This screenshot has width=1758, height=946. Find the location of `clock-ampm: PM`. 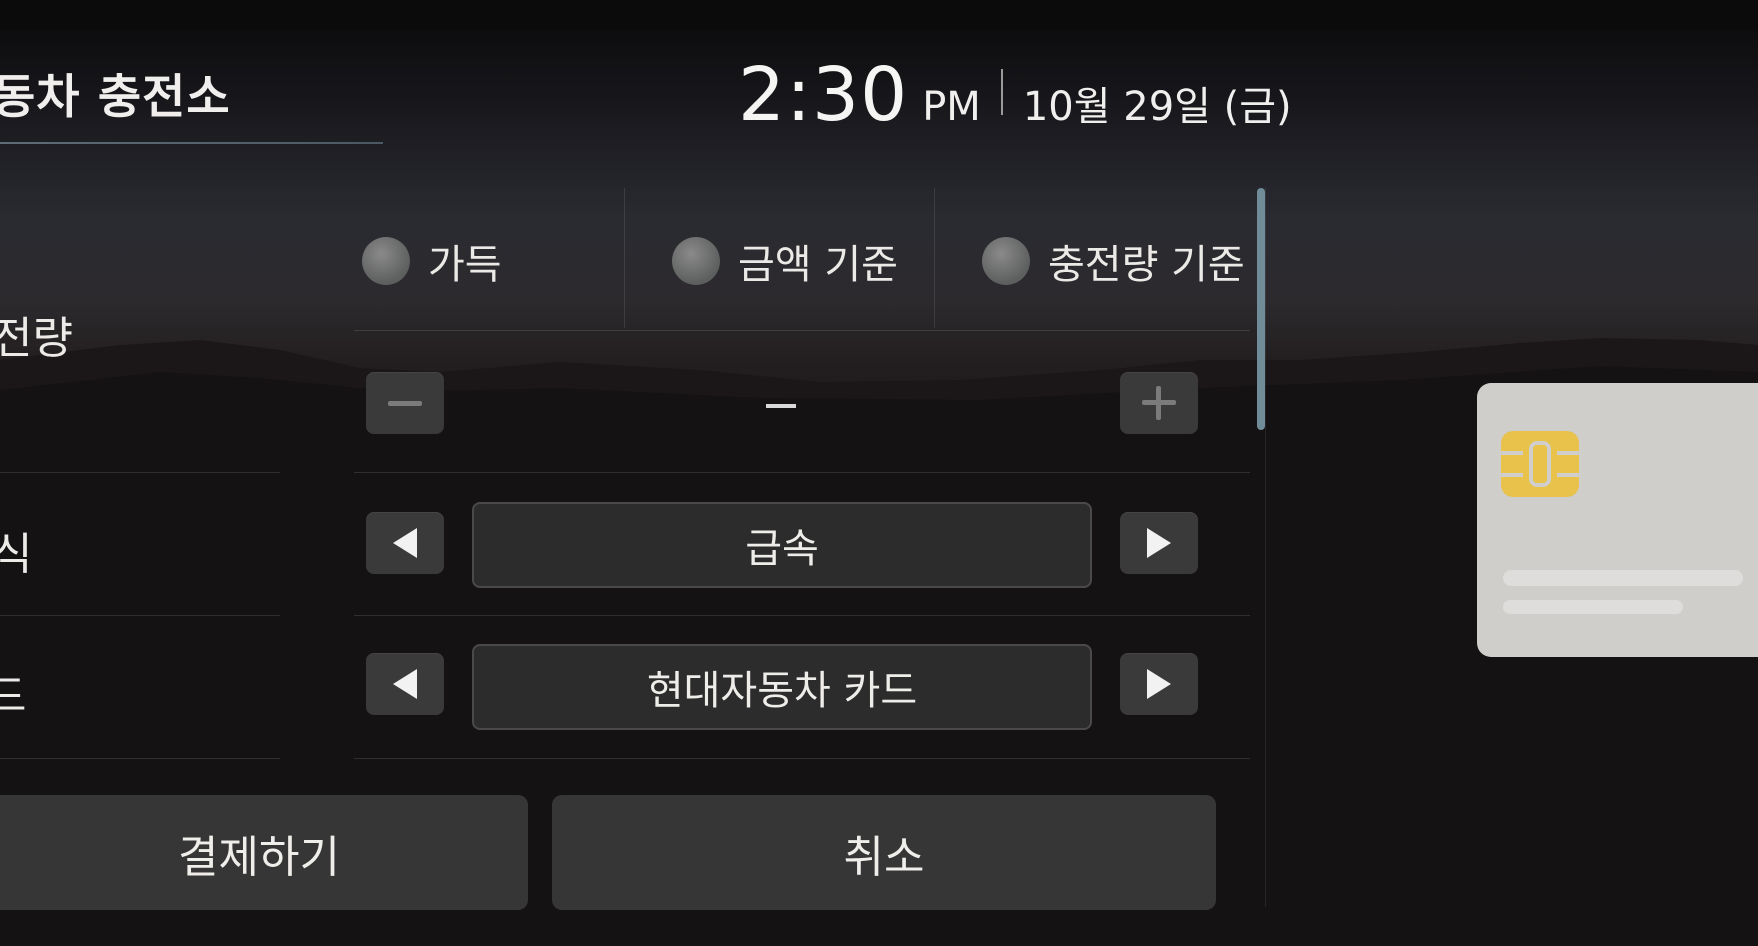

clock-ampm: PM is located at coordinates (951, 107).